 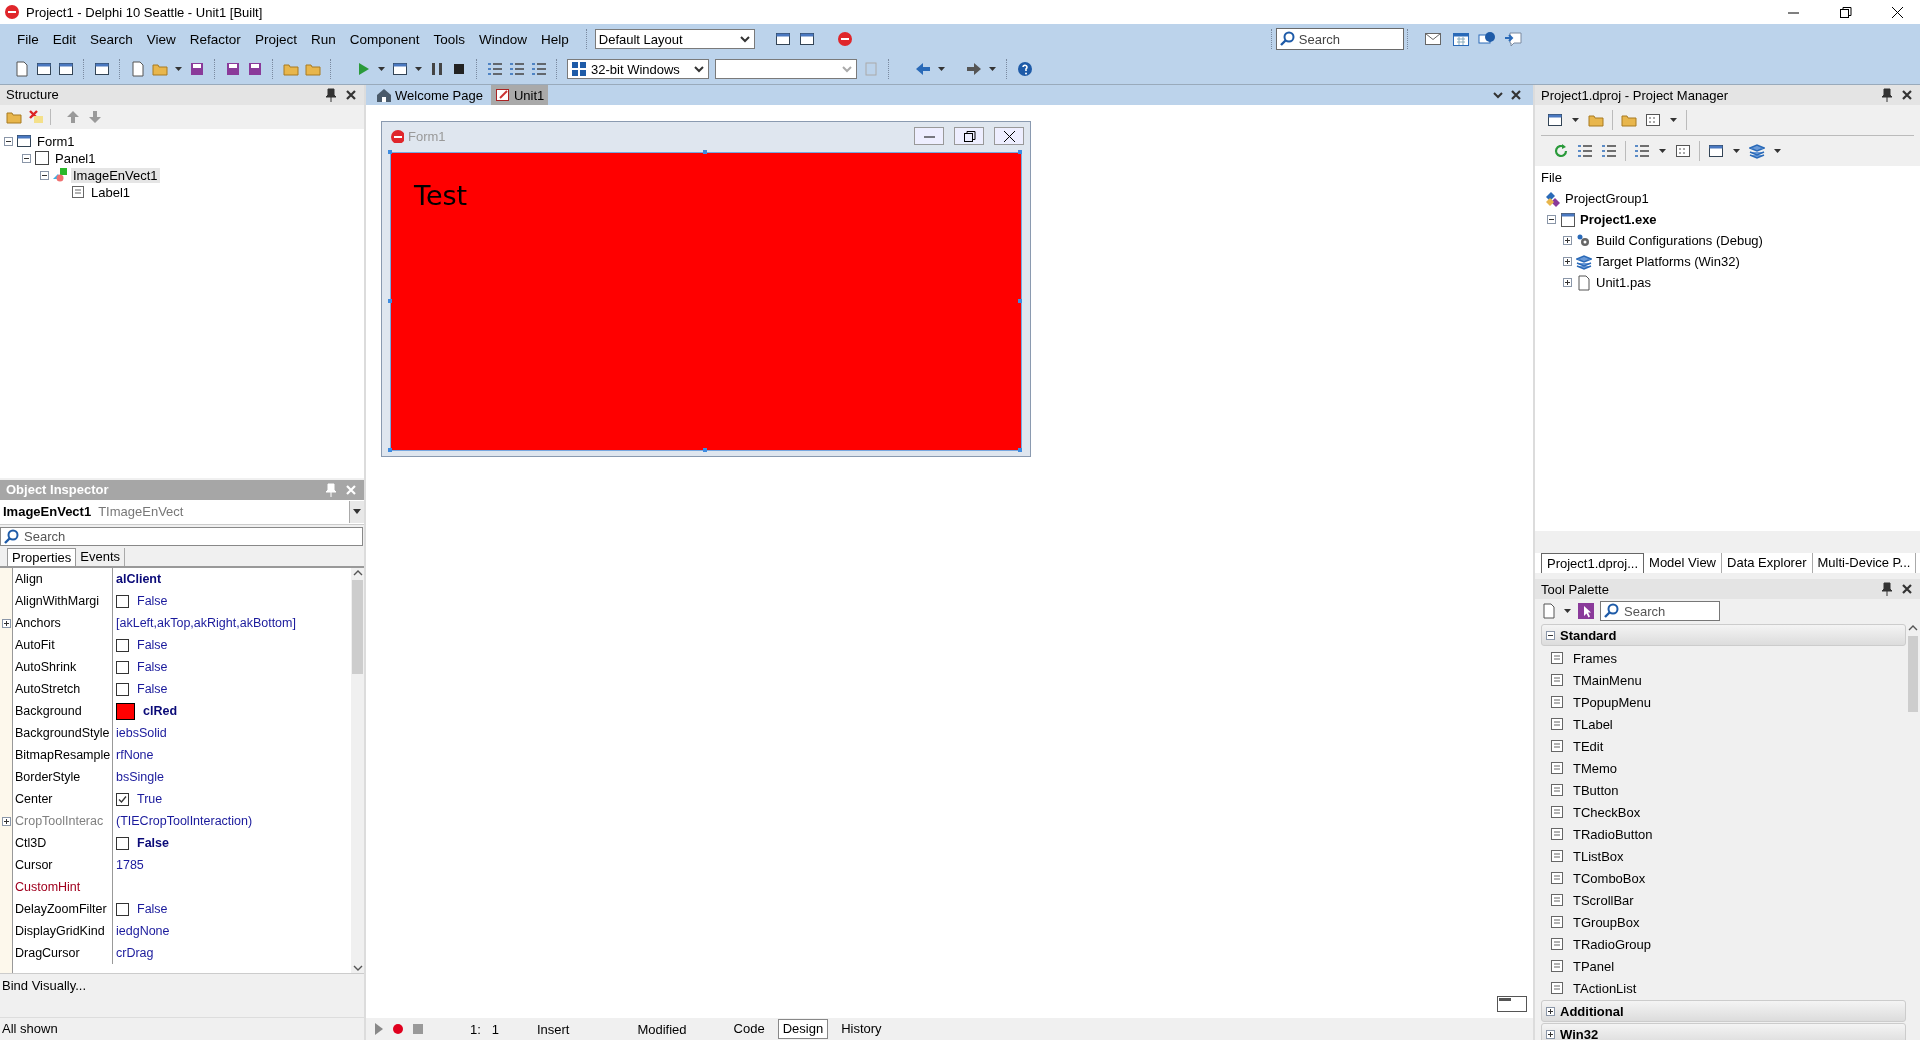 I want to click on palette-item: TPopupMenu, so click(x=1612, y=702).